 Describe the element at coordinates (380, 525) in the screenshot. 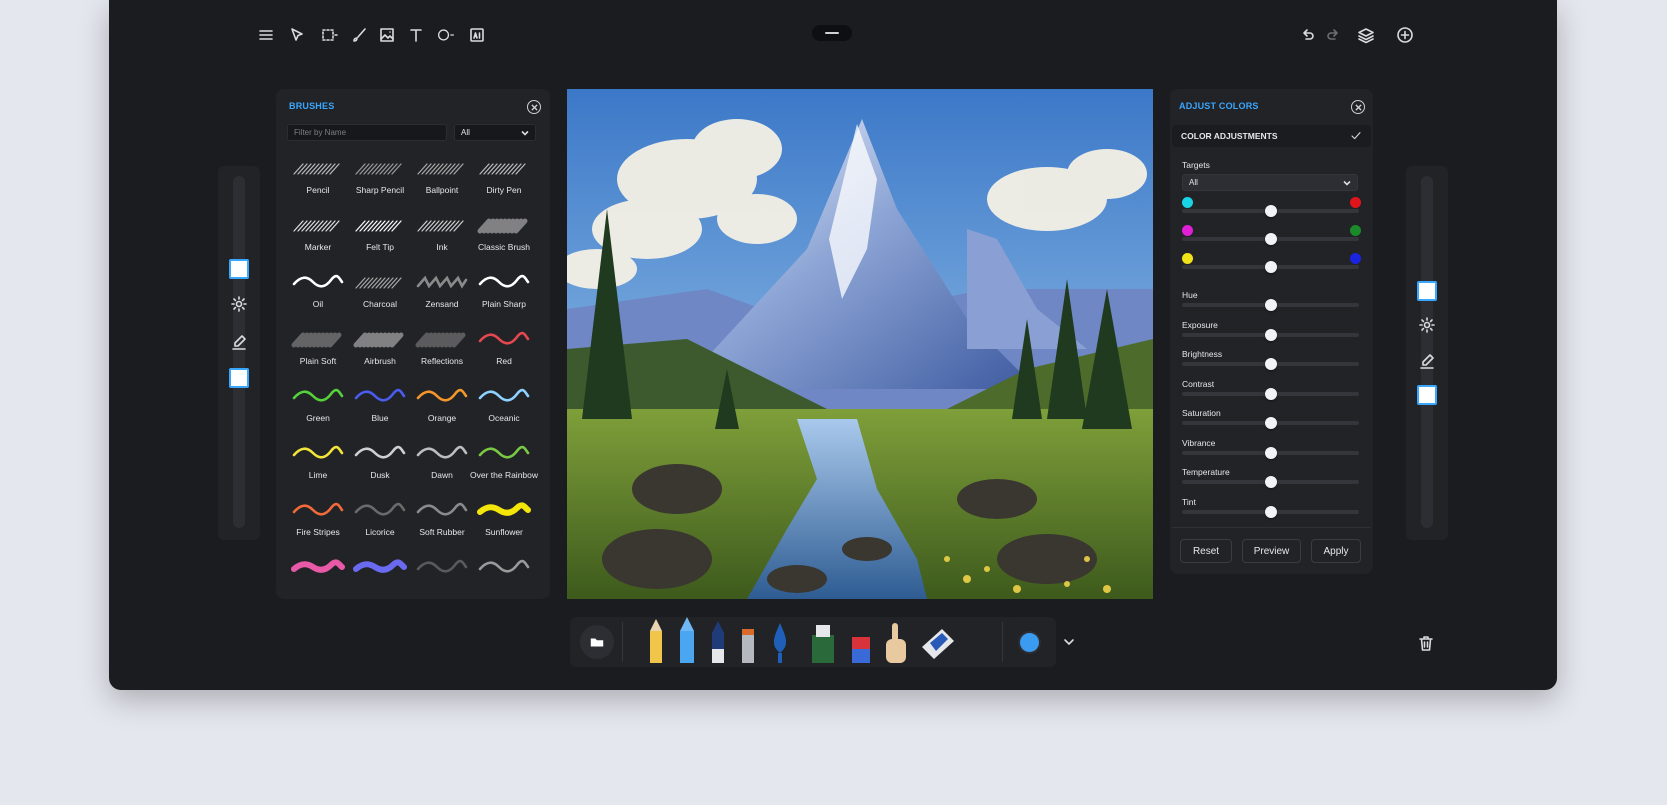

I see `brush-item: Licorice` at that location.